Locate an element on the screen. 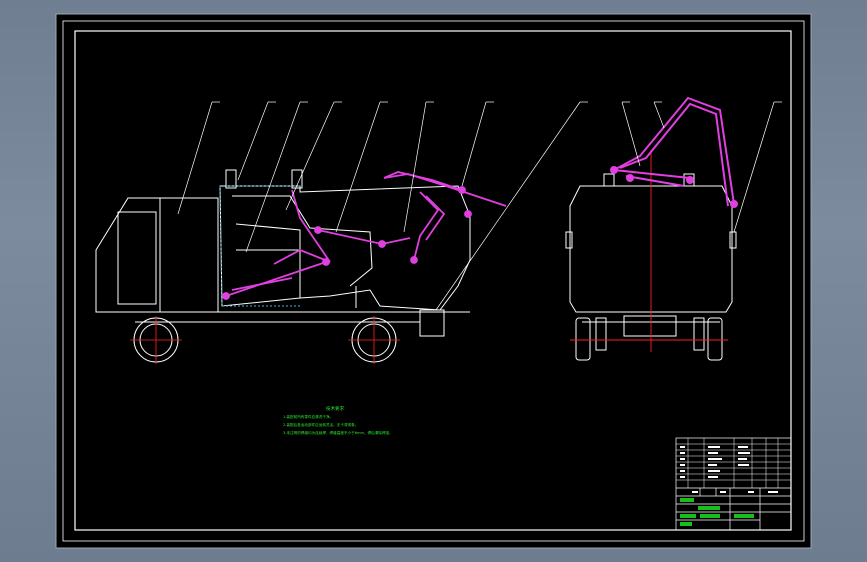  notes-title: 技术要求 is located at coordinates (335, 408).